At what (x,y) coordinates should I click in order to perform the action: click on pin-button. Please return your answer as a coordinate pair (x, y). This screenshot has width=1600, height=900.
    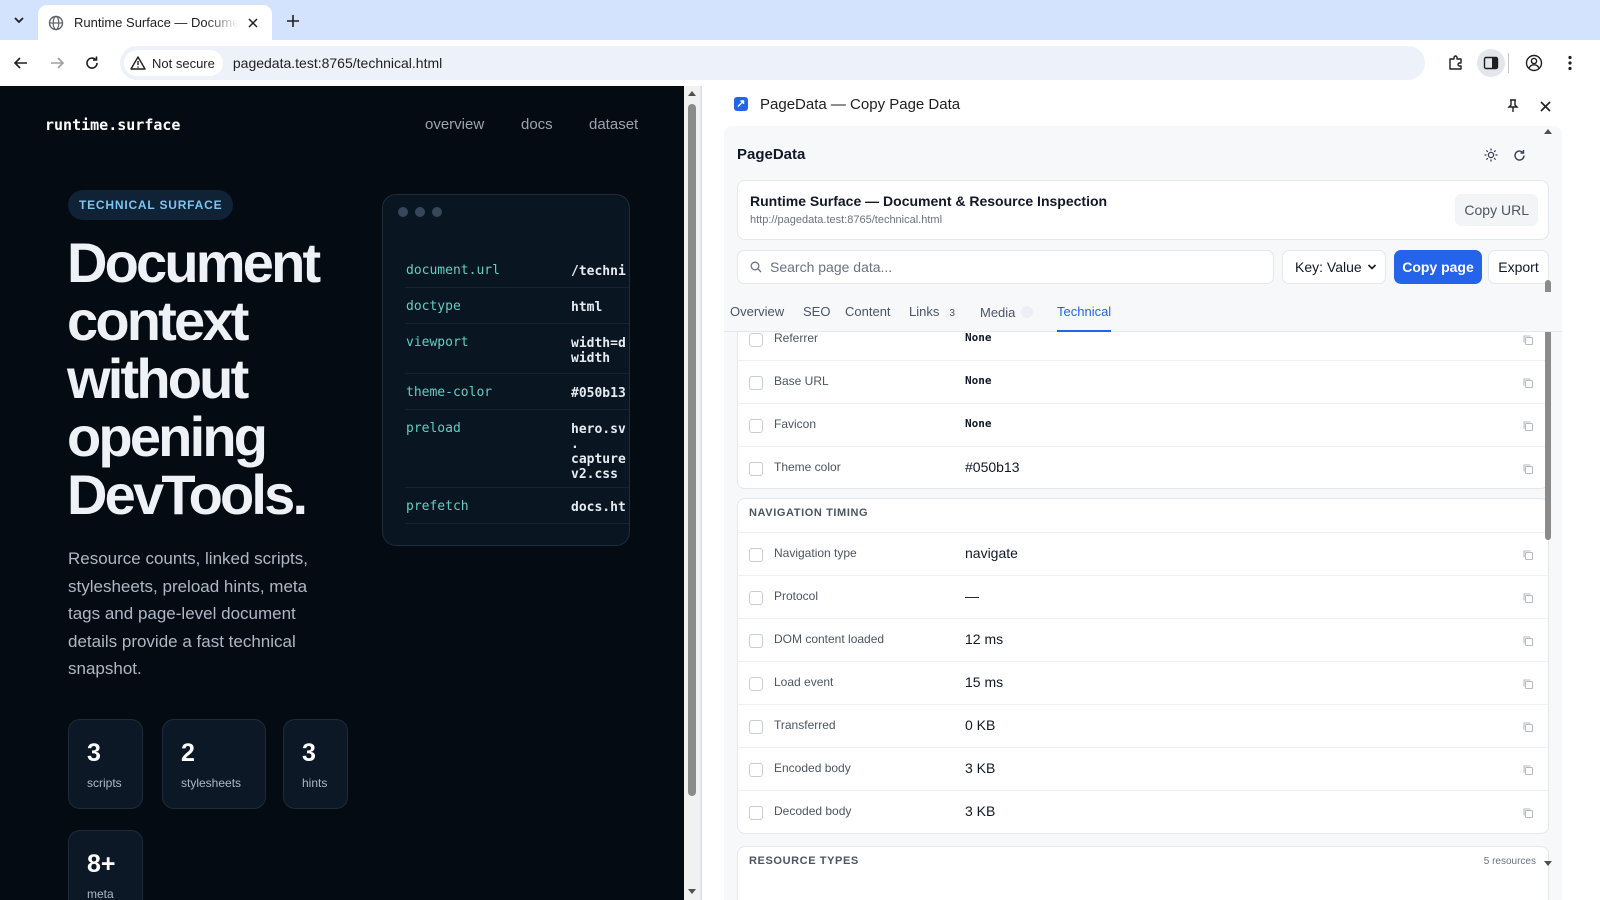
    Looking at the image, I should click on (1513, 106).